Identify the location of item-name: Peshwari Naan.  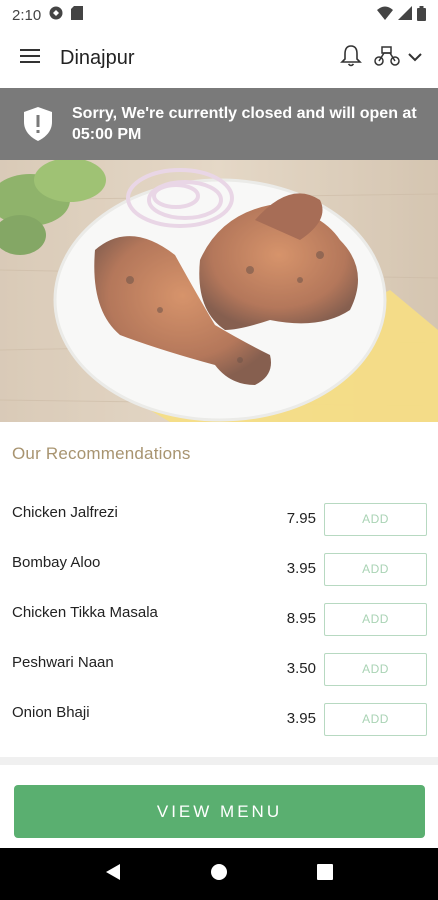
(63, 662).